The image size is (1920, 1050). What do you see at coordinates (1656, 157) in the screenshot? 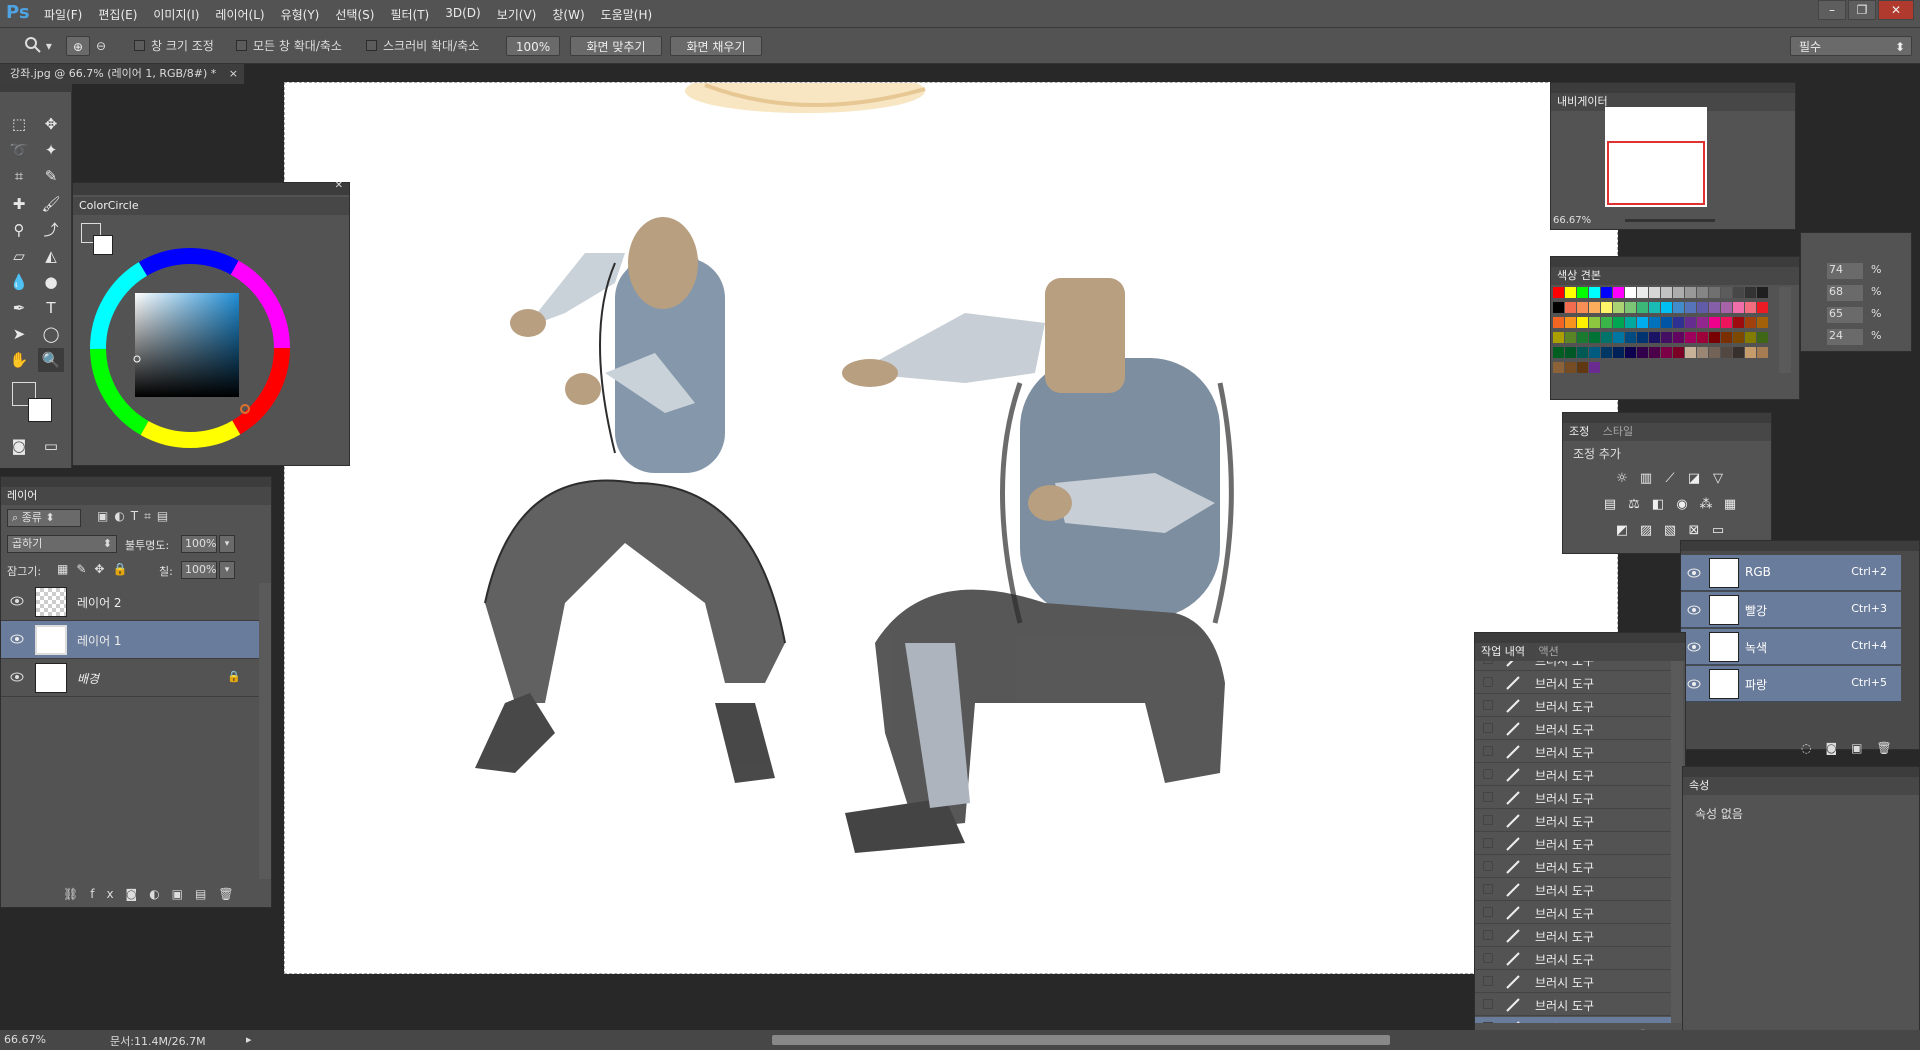
I see `navigator-thumbnail` at bounding box center [1656, 157].